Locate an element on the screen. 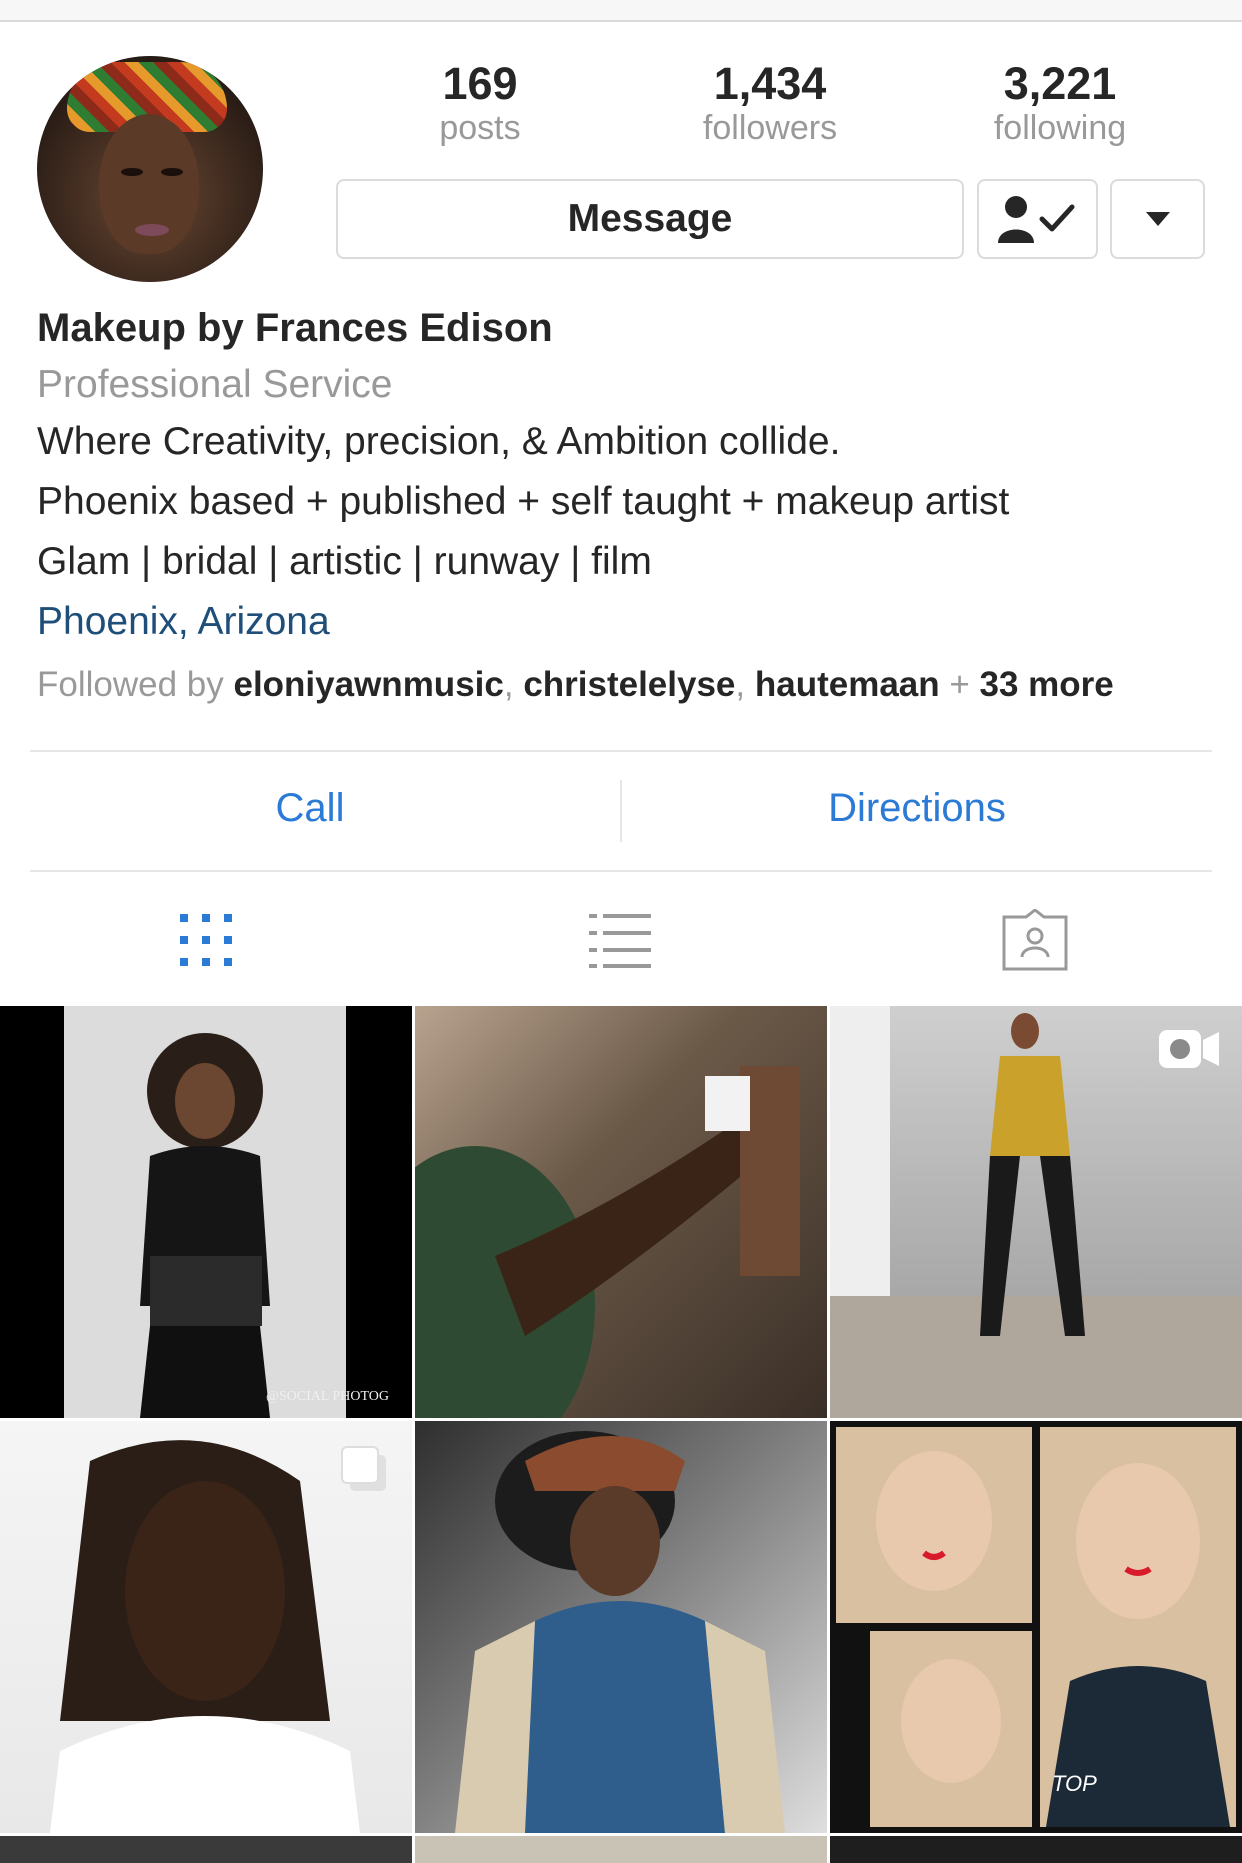 The width and height of the screenshot is (1242, 1863). message-button: Message is located at coordinates (650, 219).